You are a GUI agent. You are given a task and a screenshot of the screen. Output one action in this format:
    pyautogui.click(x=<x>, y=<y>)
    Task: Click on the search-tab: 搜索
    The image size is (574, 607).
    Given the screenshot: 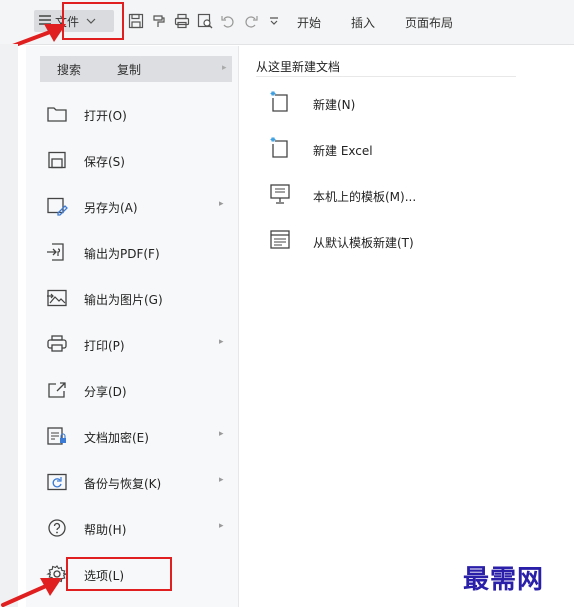 What is the action you would take?
    pyautogui.click(x=69, y=69)
    